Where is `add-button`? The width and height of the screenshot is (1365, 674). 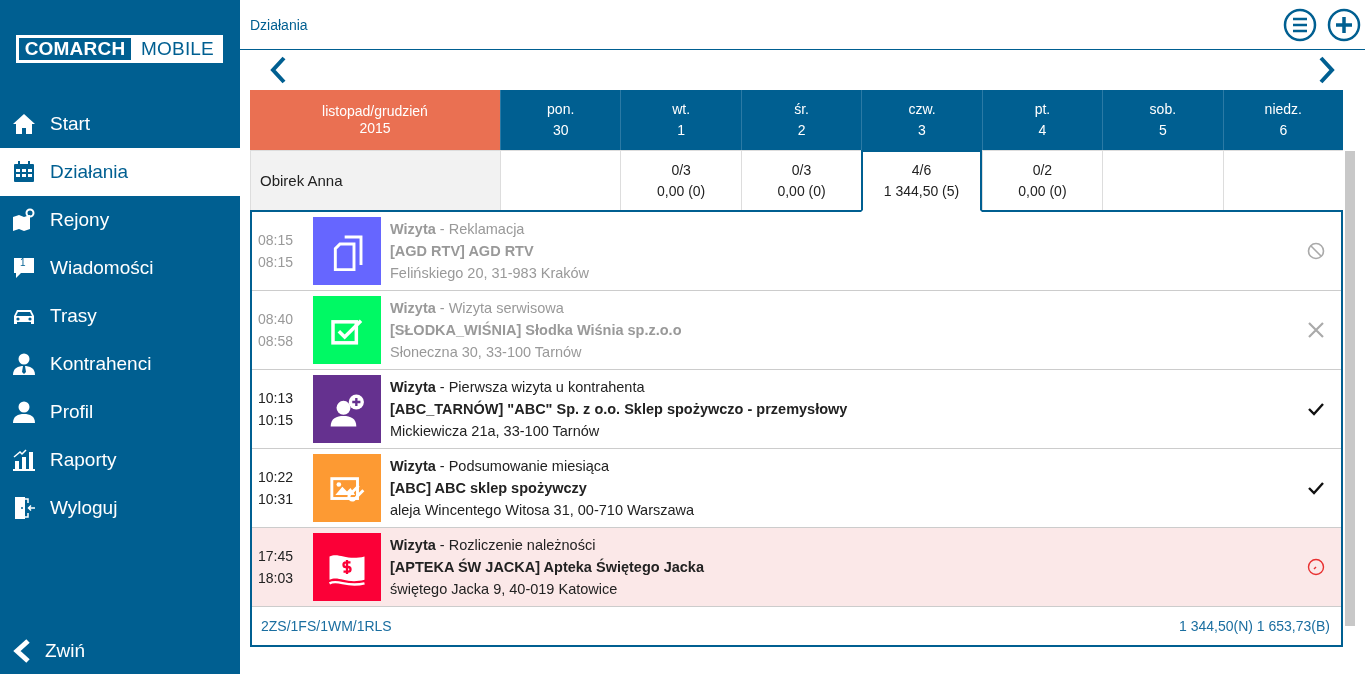
add-button is located at coordinates (1344, 24).